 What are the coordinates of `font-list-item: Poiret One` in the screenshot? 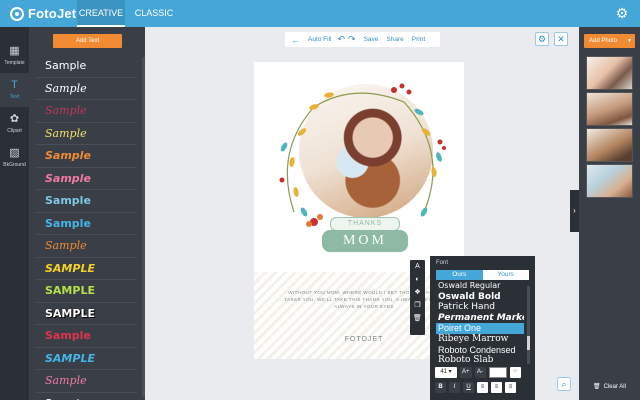 It's located at (480, 328).